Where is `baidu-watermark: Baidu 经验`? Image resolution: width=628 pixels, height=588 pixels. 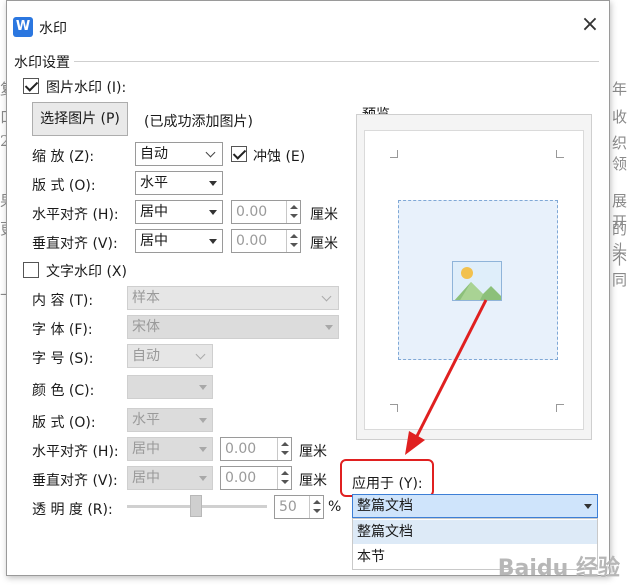 baidu-watermark: Baidu 经验 is located at coordinates (558, 568).